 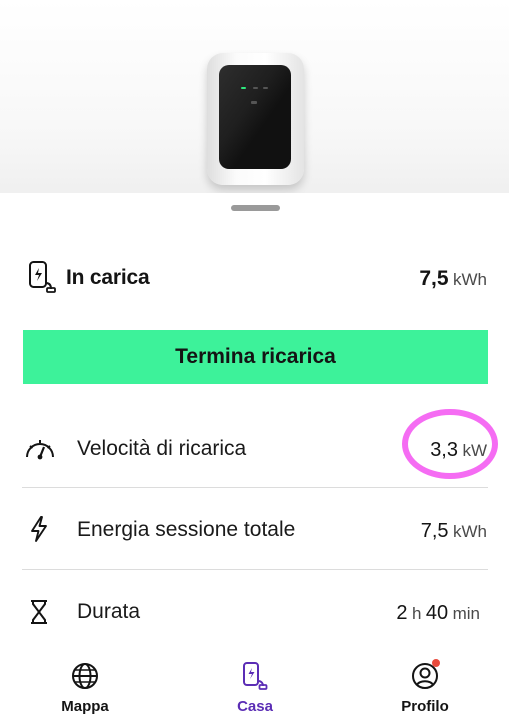 What do you see at coordinates (470, 531) in the screenshot?
I see `total-energy-unit: kWh` at bounding box center [470, 531].